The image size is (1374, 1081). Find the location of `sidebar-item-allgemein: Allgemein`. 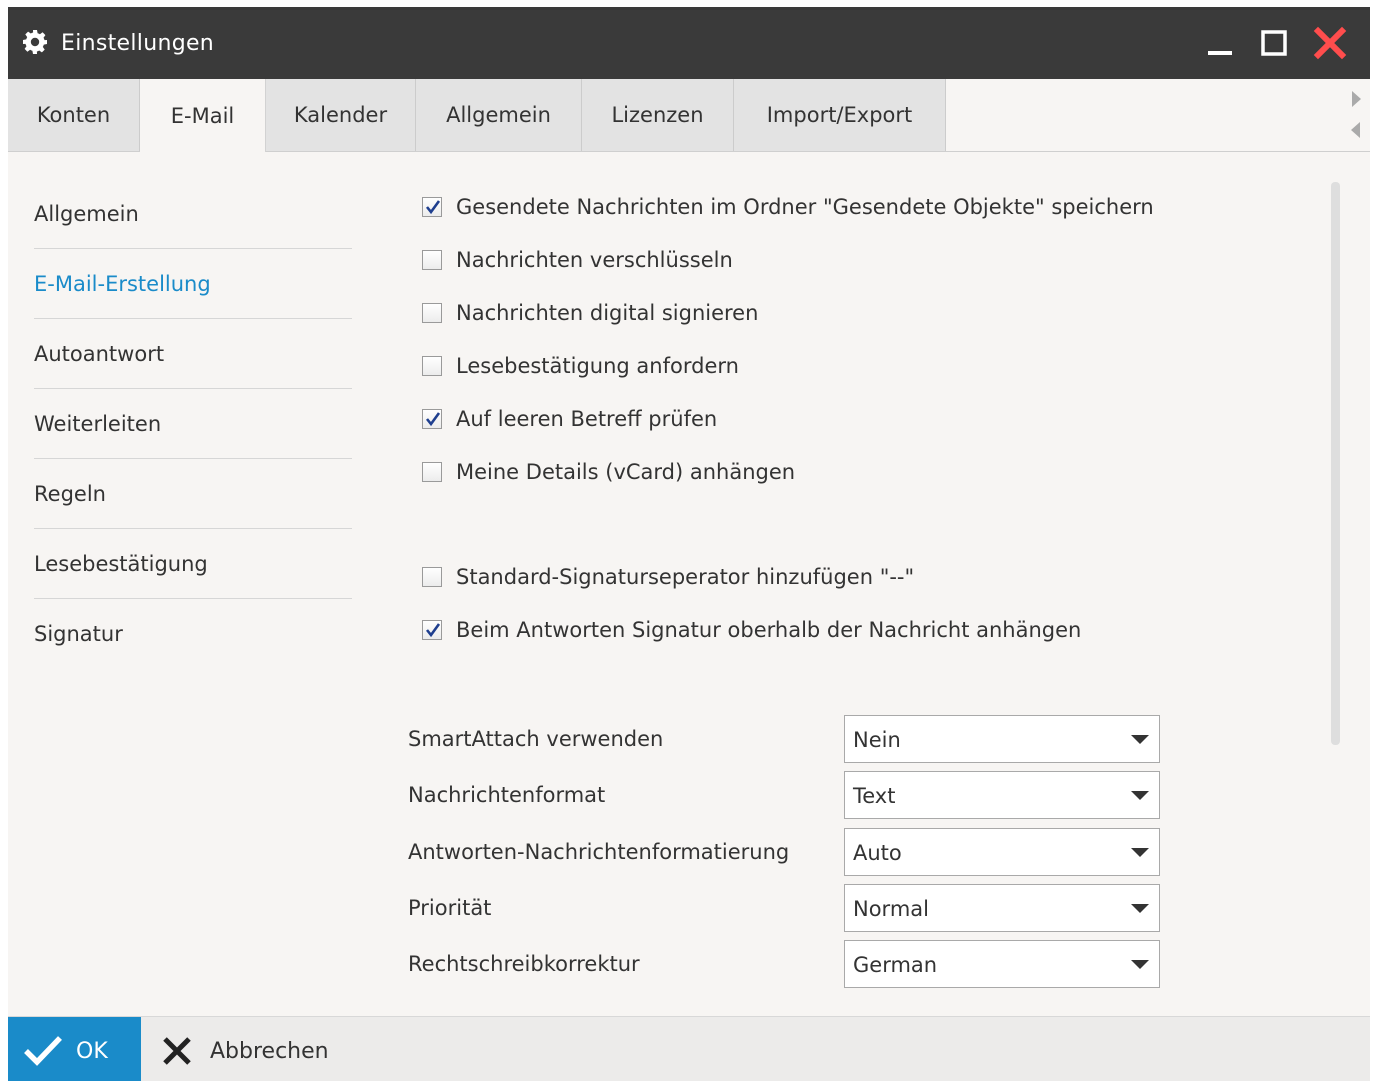

sidebar-item-allgemein: Allgemein is located at coordinates (193, 214).